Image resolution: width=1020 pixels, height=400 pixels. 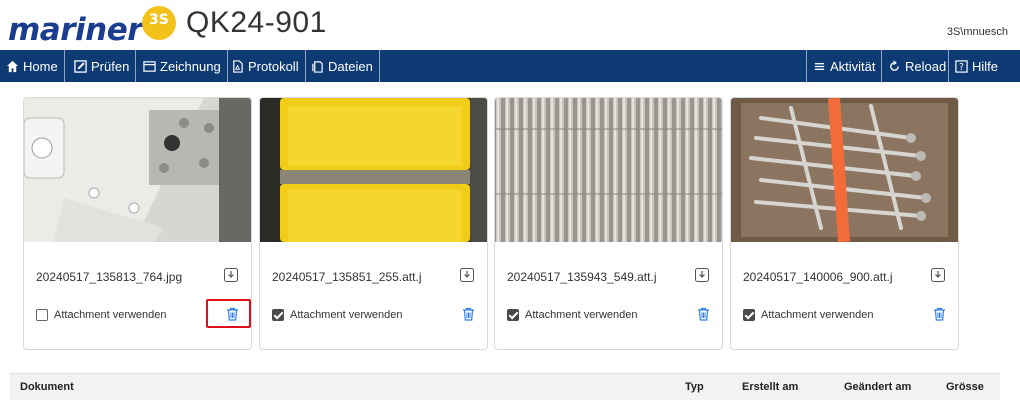 I want to click on column-erstellt-am: Erstellt am, so click(x=770, y=387).